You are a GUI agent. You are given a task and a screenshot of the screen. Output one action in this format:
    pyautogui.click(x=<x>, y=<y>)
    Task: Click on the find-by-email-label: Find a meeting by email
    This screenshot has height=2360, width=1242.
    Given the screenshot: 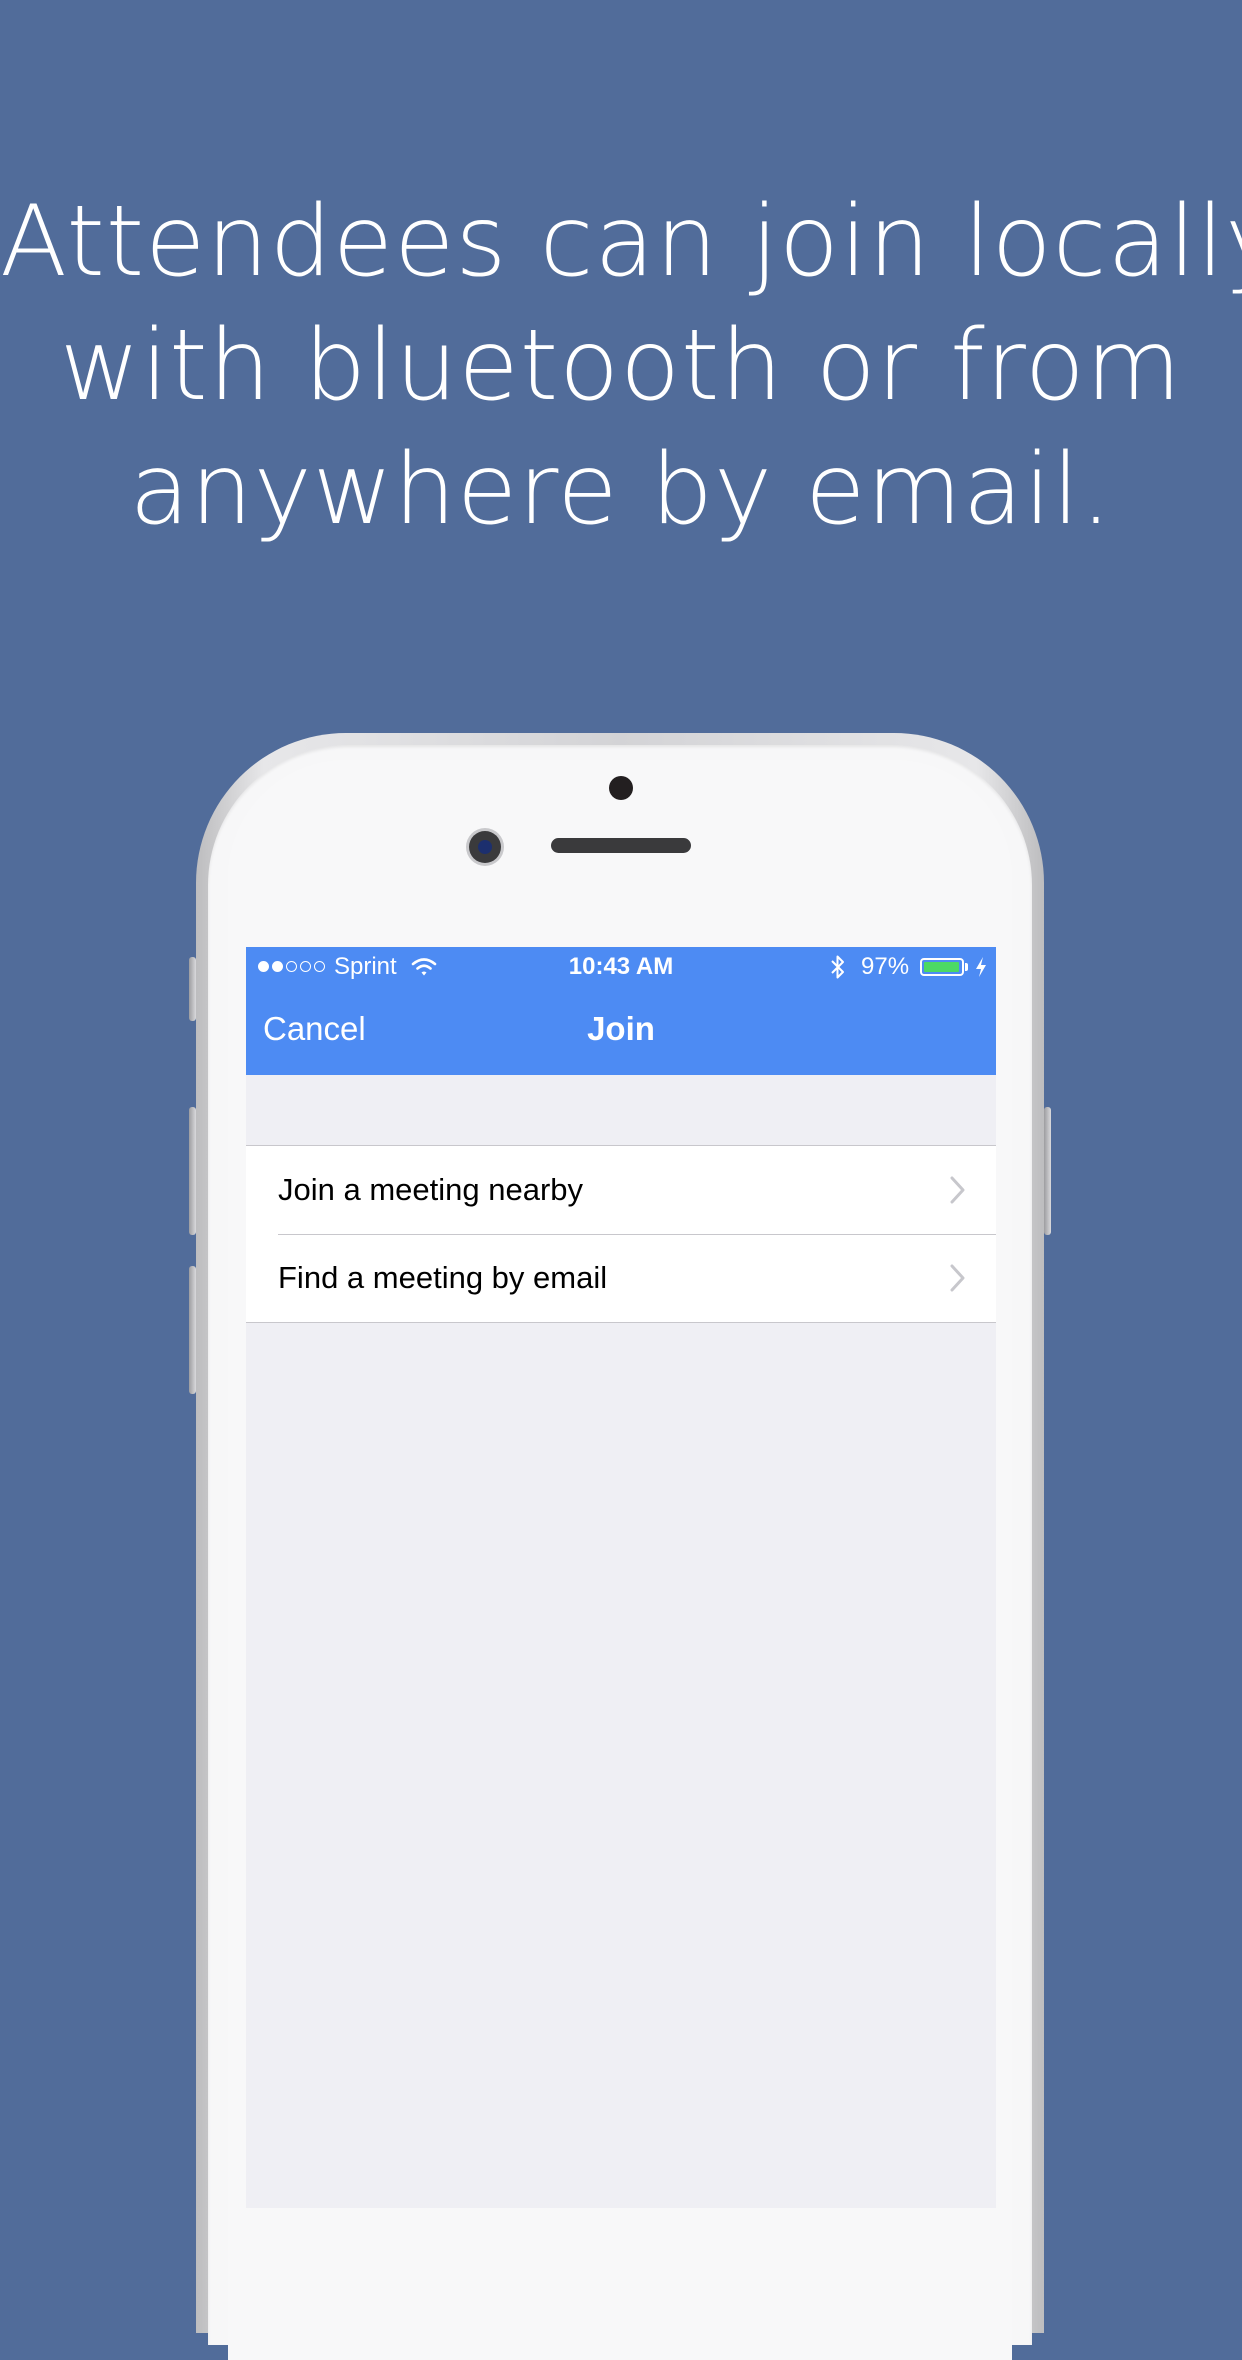 What is the action you would take?
    pyautogui.click(x=443, y=1277)
    